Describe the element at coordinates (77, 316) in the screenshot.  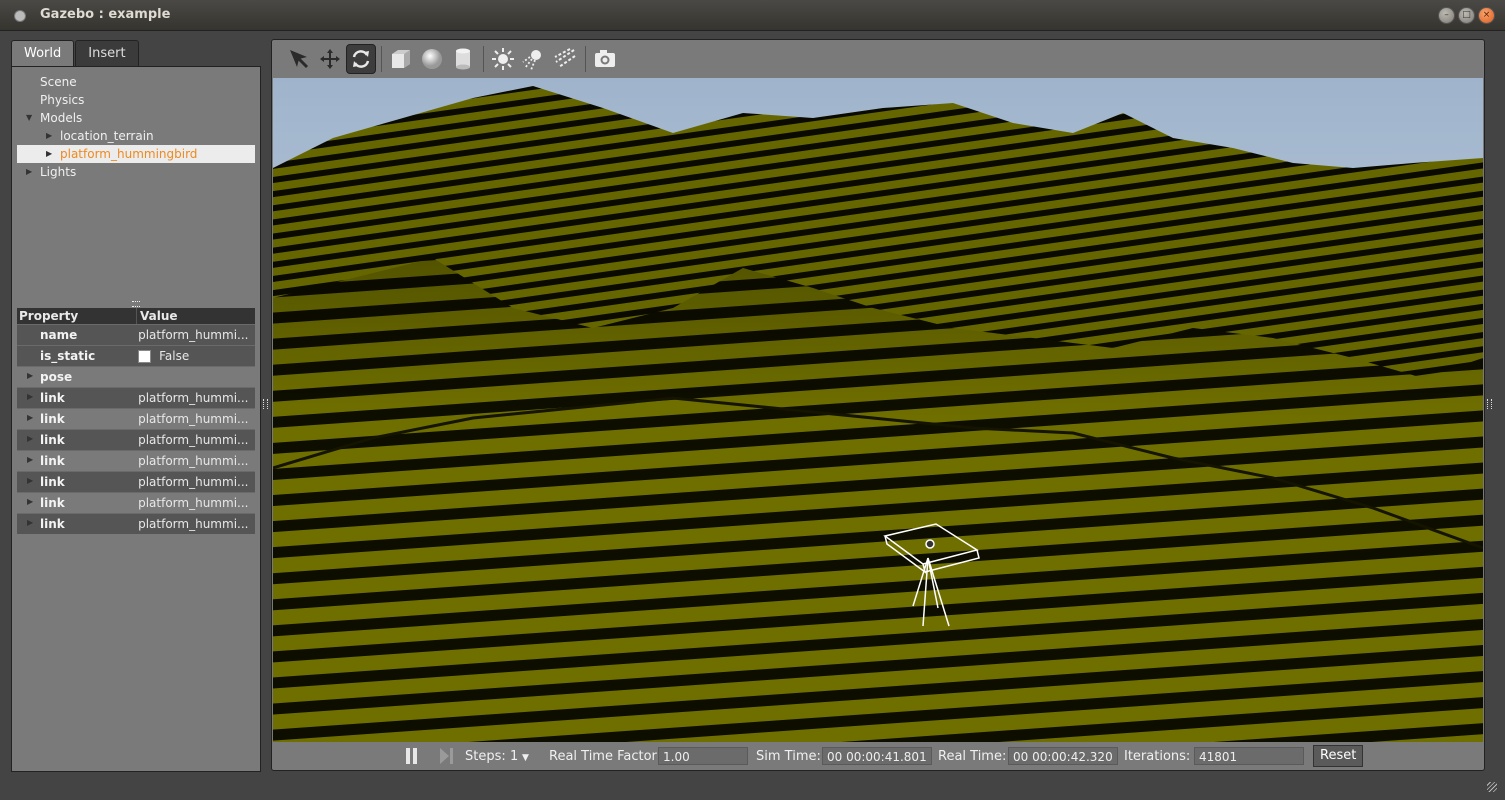
I see `property-column-header: Property` at that location.